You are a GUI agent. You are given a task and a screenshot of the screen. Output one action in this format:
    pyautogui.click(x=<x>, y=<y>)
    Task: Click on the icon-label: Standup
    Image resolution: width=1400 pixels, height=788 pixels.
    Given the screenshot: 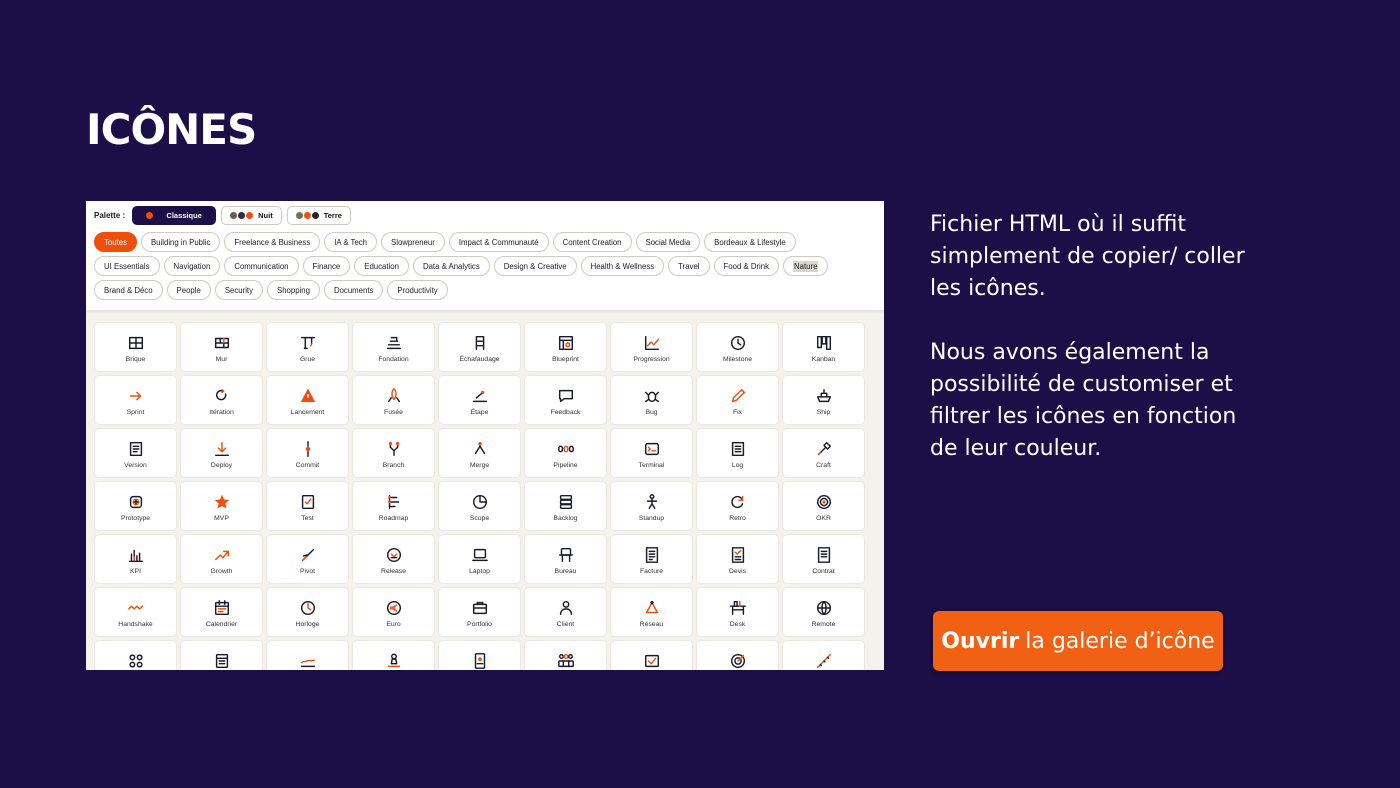 What is the action you would take?
    pyautogui.click(x=651, y=518)
    